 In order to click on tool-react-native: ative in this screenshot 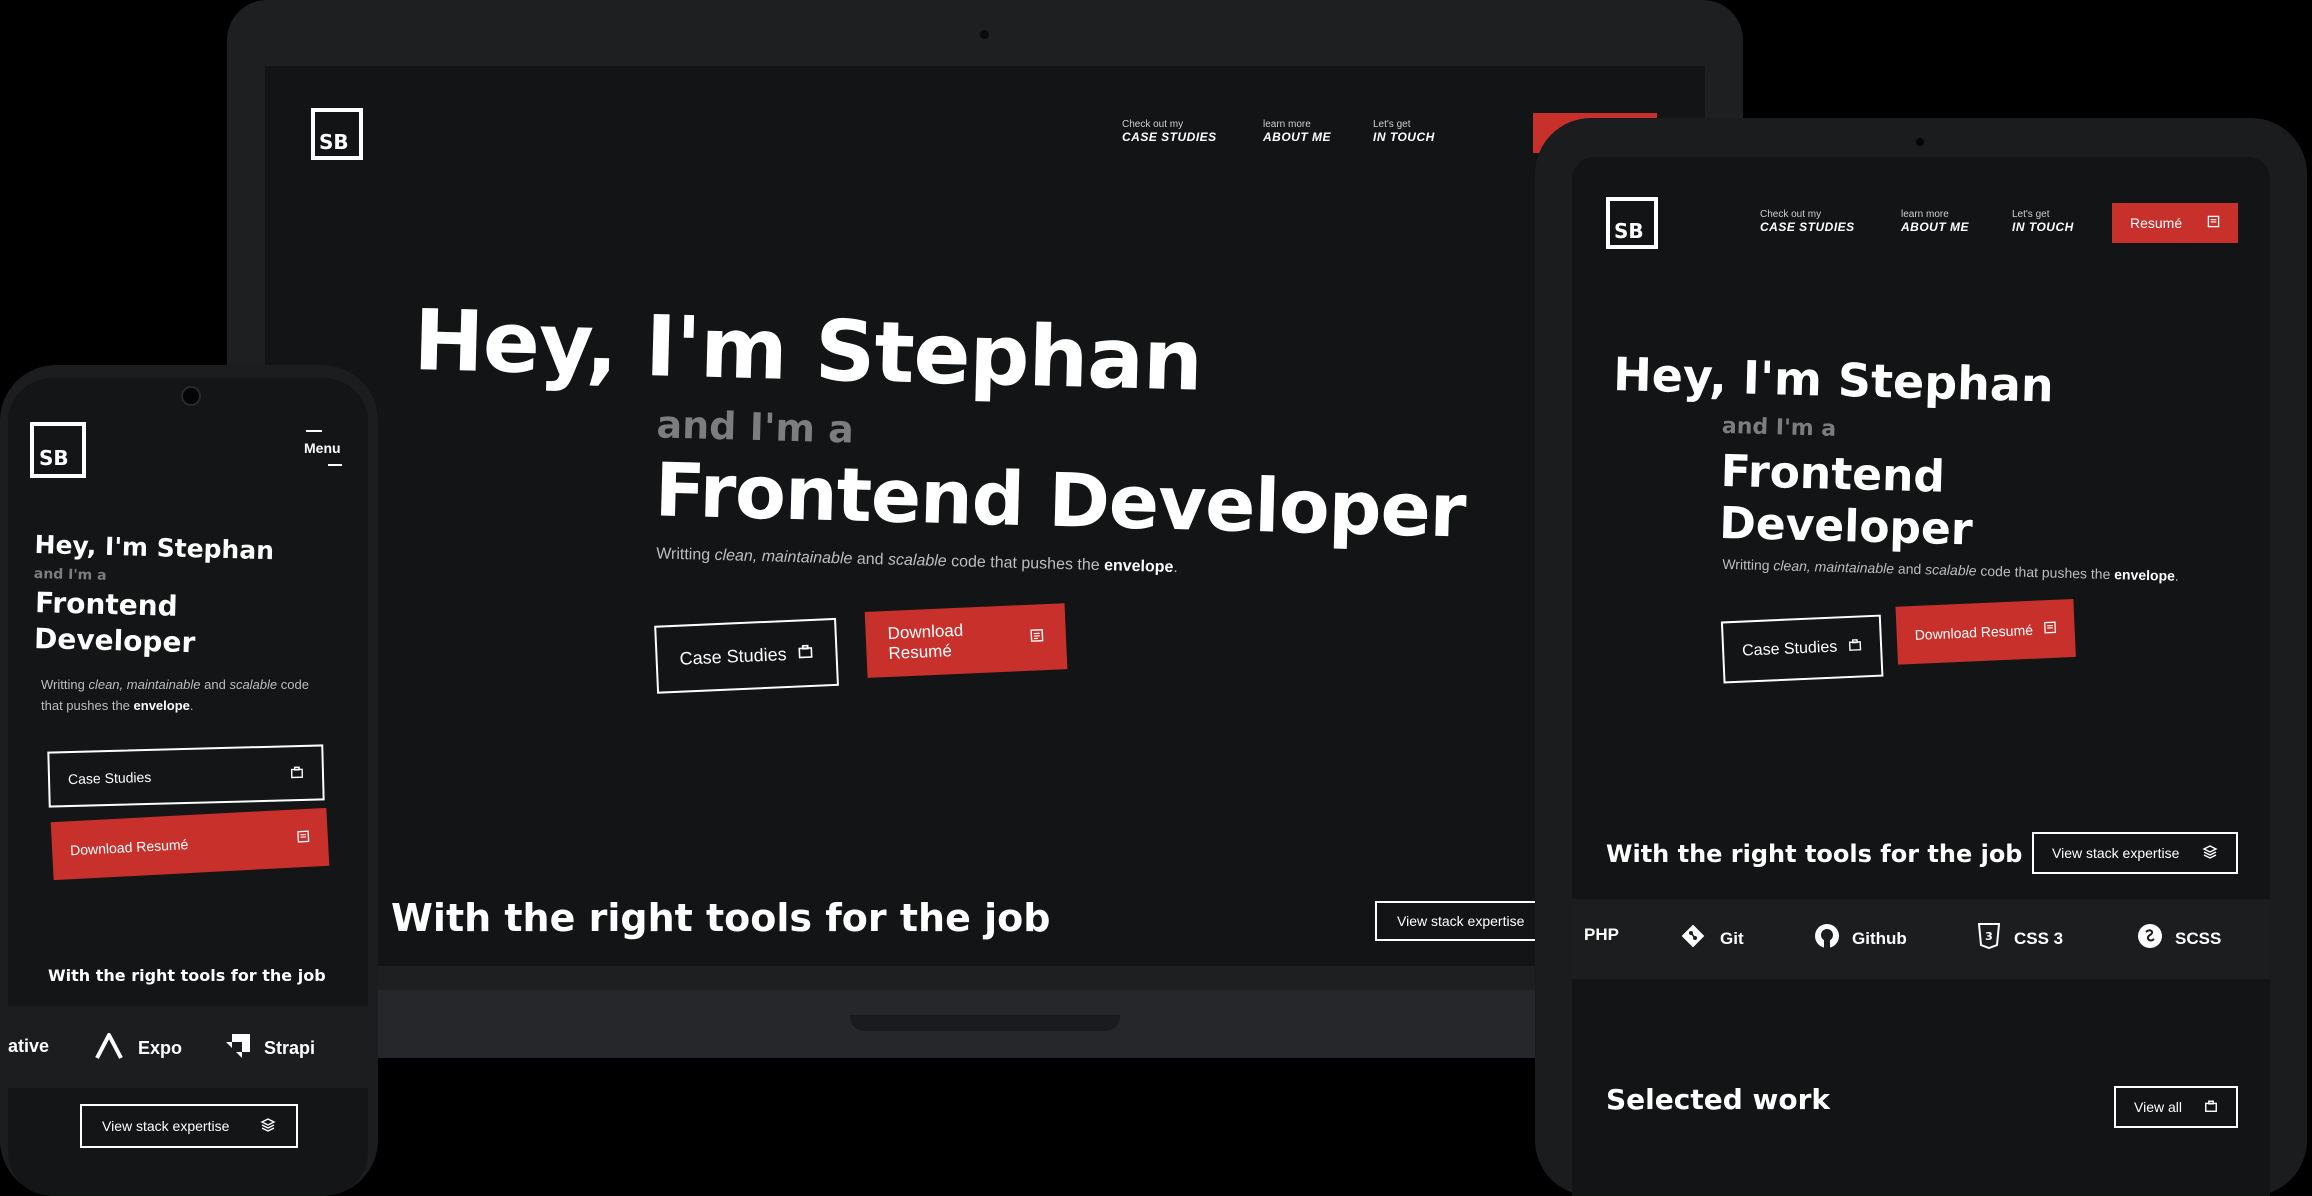, I will do `click(28, 1046)`.